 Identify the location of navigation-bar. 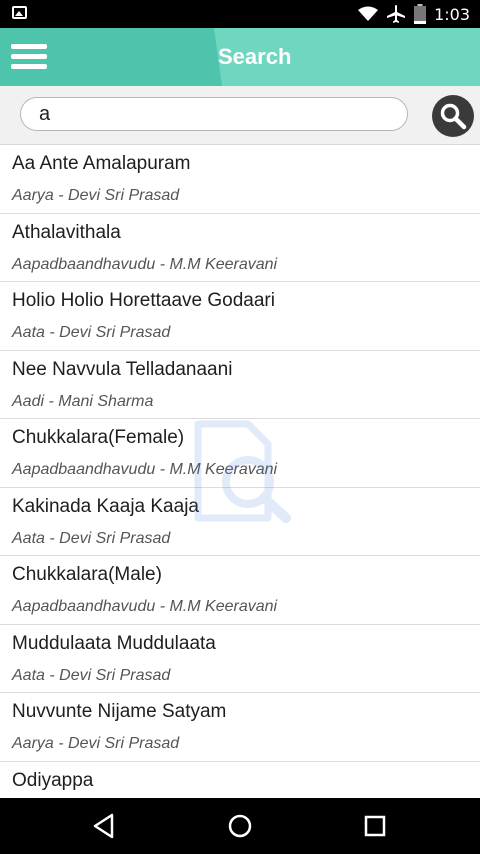
(240, 826).